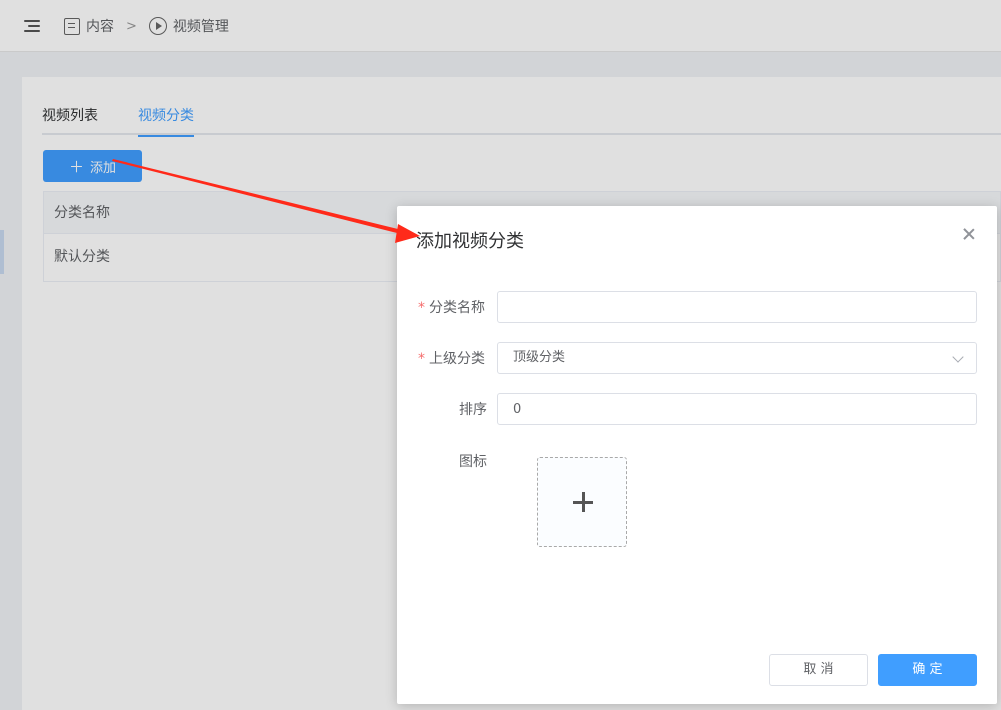 The image size is (1001, 710). I want to click on chevron-down-icon, so click(958, 357).